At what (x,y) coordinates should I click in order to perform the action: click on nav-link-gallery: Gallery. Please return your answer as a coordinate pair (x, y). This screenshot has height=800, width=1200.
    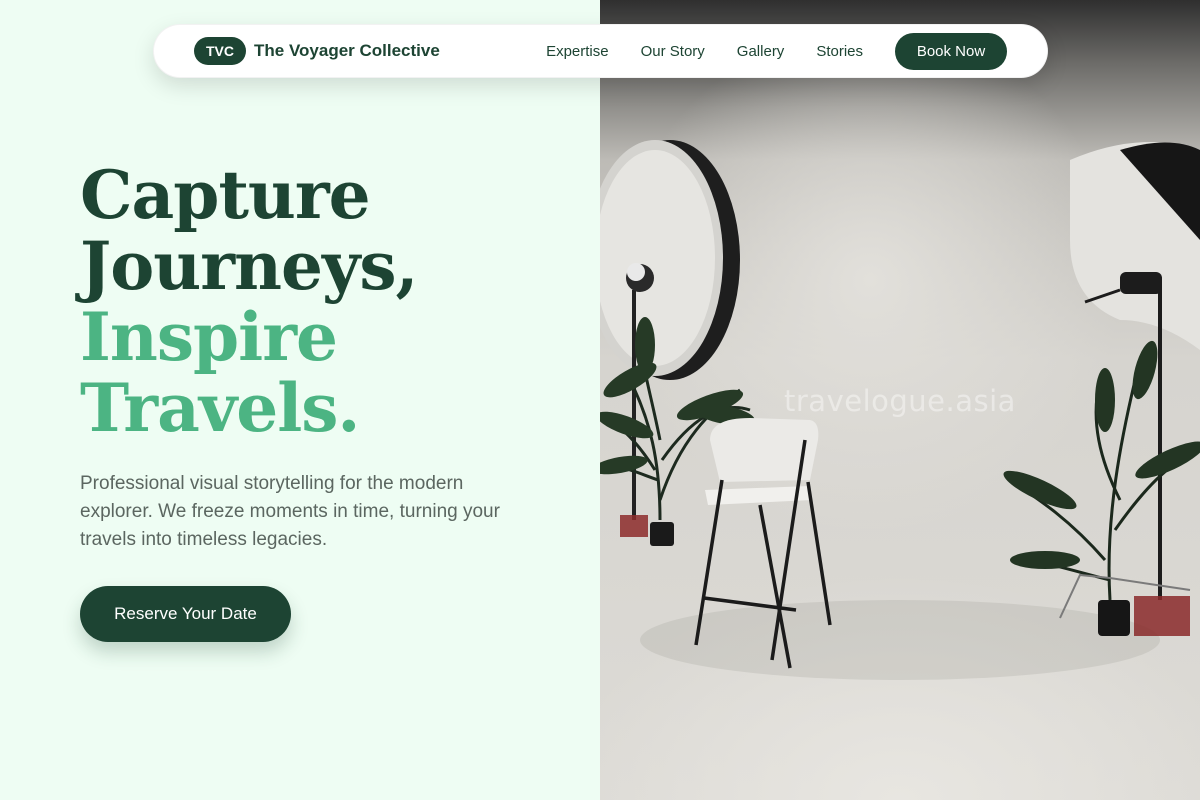
    Looking at the image, I should click on (761, 51).